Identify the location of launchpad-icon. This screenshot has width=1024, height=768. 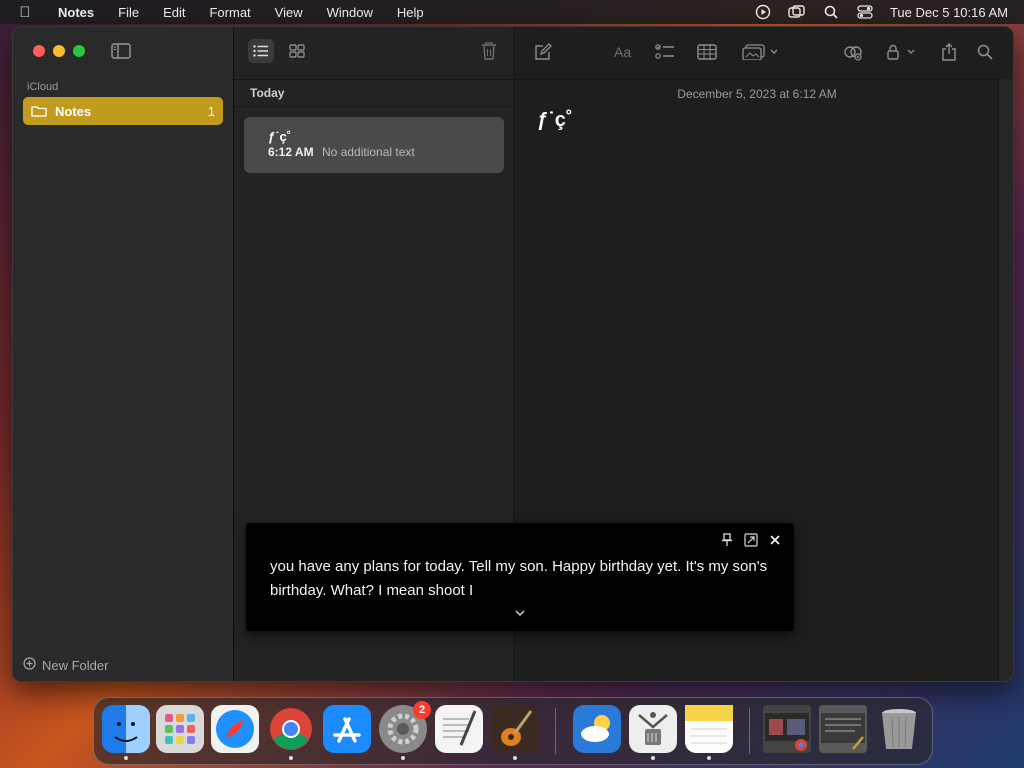
(180, 729).